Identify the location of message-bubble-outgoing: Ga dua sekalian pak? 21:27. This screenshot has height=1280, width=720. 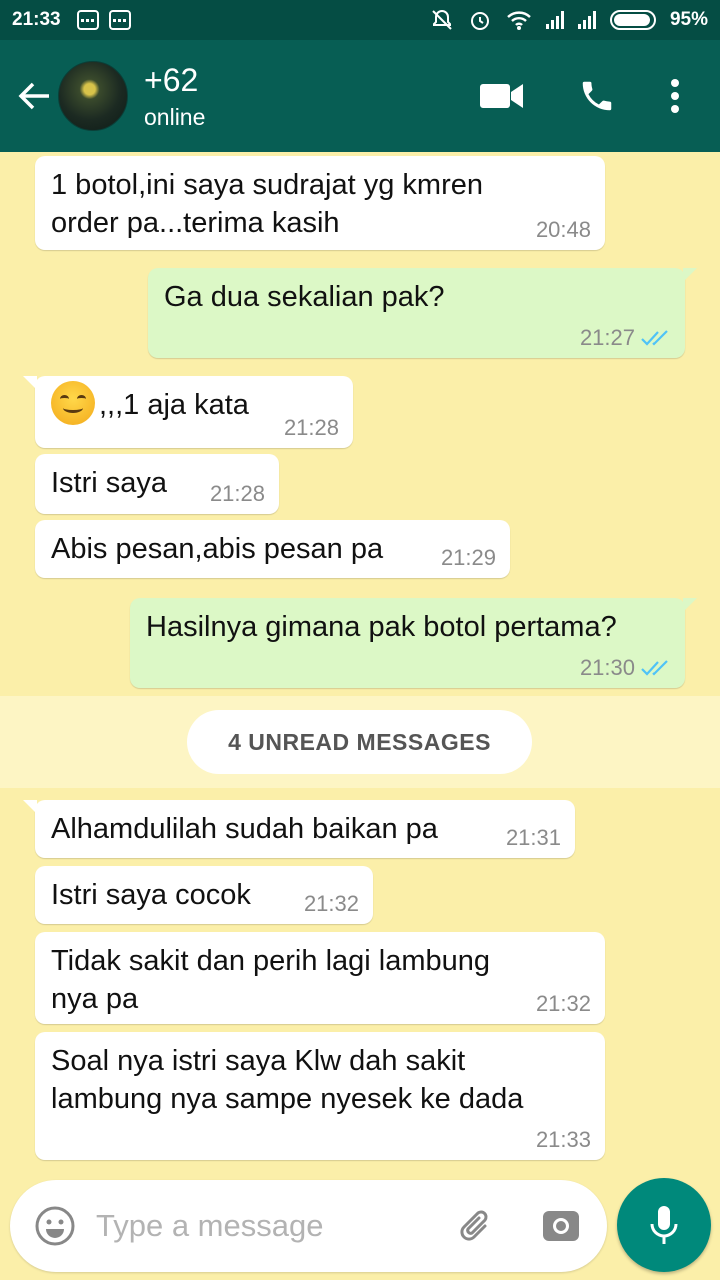
(422, 313).